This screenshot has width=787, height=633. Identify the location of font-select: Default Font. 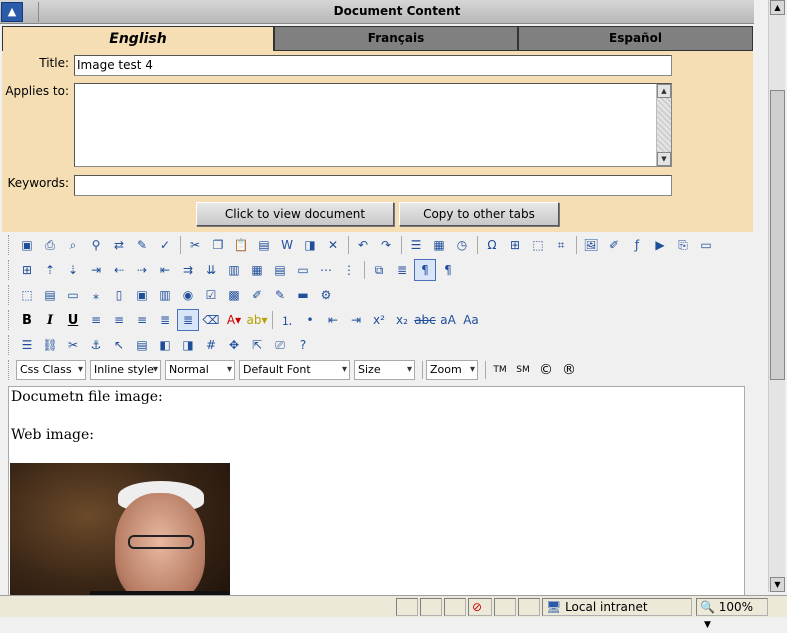
(294, 370).